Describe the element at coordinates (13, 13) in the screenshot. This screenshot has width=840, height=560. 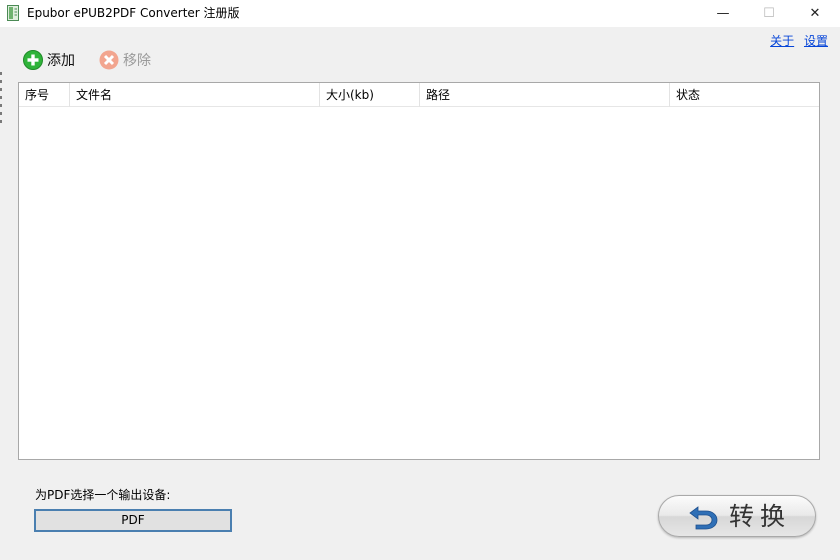
I see `book-app-icon` at that location.